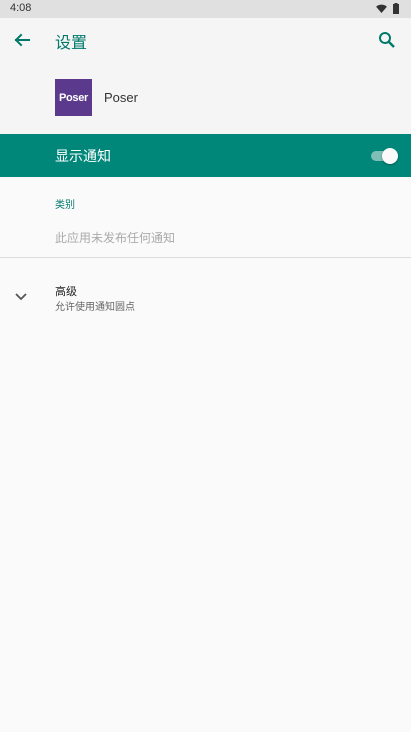 This screenshot has width=411, height=732. Describe the element at coordinates (83, 157) in the screenshot. I see `show-notifications-label: 显示通知` at that location.